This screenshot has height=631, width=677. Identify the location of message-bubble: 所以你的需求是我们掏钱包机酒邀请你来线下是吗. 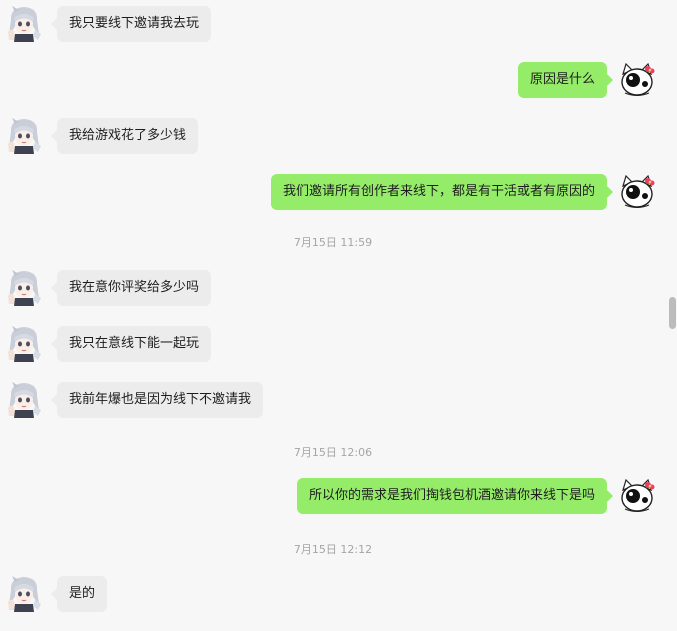
(455, 496).